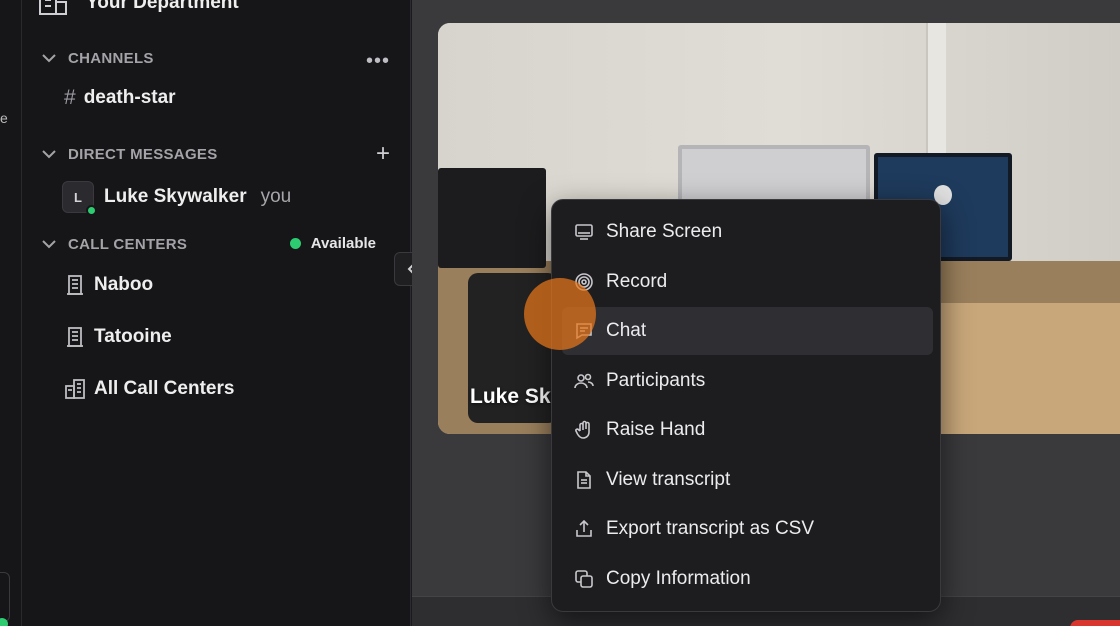 The height and width of the screenshot is (626, 1120). I want to click on call-center-item-tatooine: Tatooine, so click(118, 337).